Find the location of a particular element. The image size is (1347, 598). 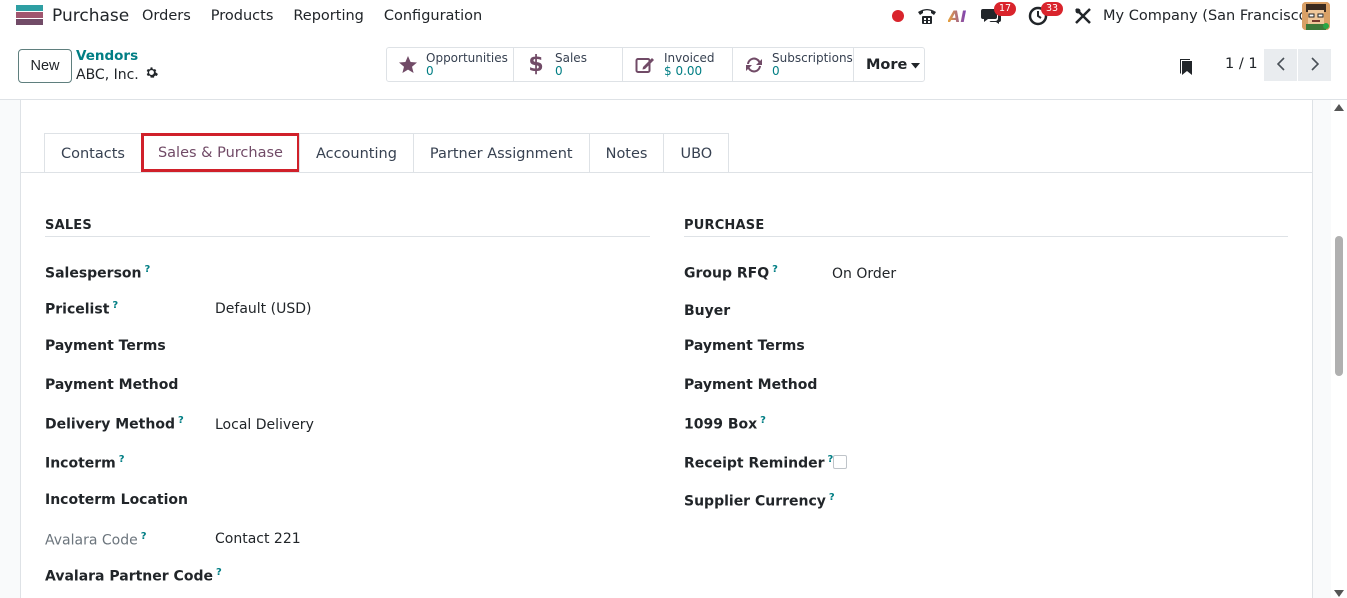

avalara-code-label-text: Avalara Code is located at coordinates (91, 540).